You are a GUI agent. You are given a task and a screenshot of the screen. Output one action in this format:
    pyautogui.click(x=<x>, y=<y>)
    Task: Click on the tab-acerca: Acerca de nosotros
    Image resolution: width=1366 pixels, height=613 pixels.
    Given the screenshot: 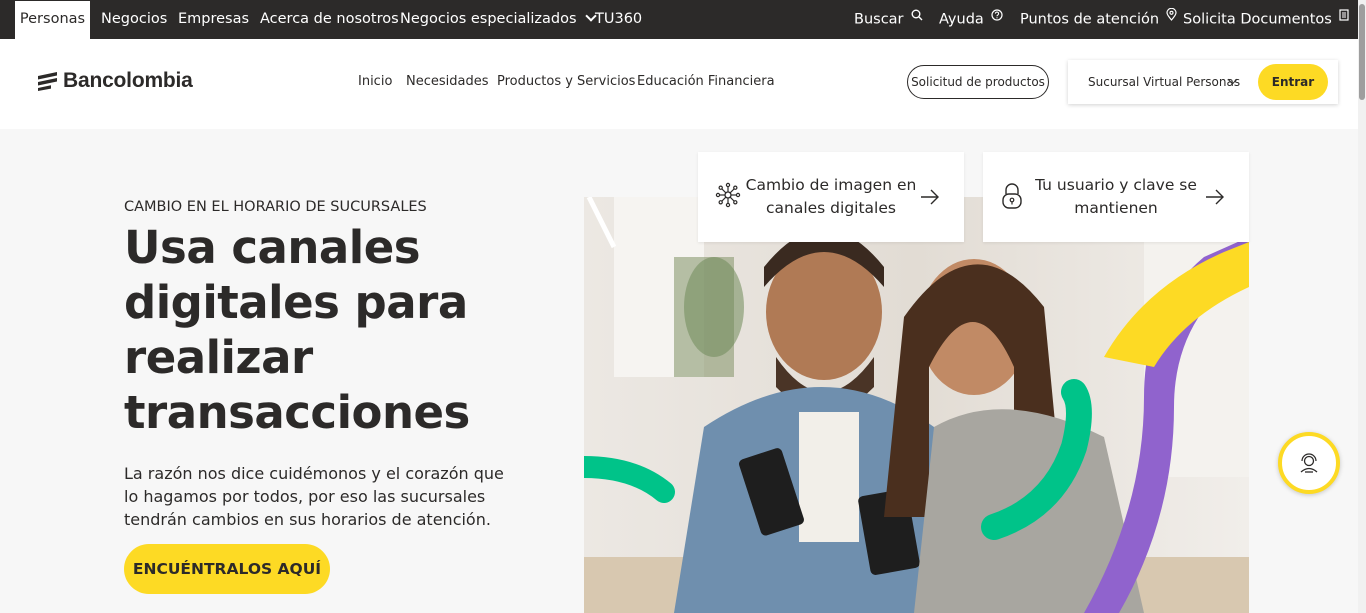 What is the action you would take?
    pyautogui.click(x=329, y=19)
    